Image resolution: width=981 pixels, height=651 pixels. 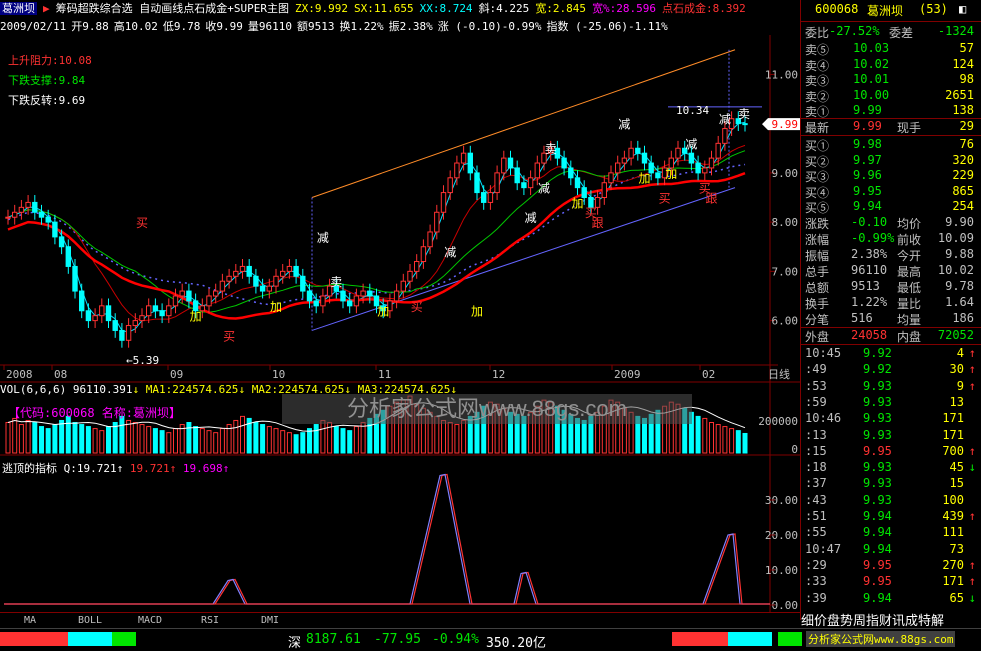 What do you see at coordinates (30, 622) in the screenshot?
I see `tab-ma: MA` at bounding box center [30, 622].